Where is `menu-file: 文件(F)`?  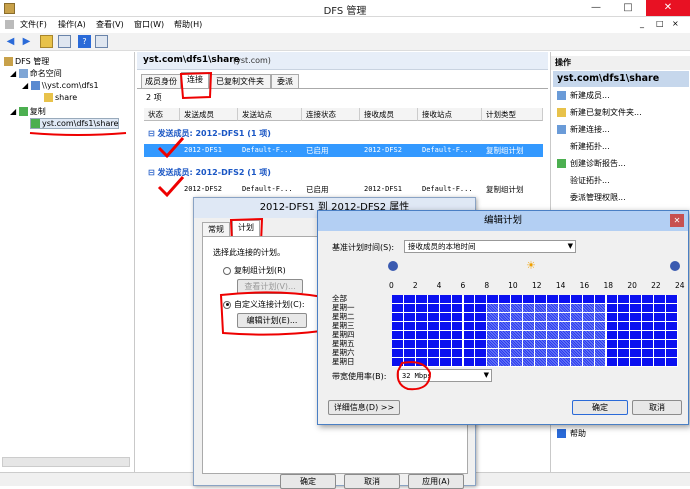 menu-file: 文件(F) is located at coordinates (33, 24).